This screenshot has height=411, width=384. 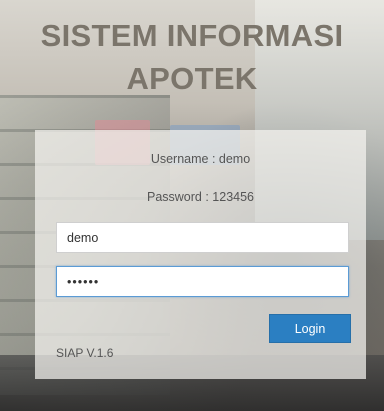 I want to click on password-field, so click(x=202, y=281).